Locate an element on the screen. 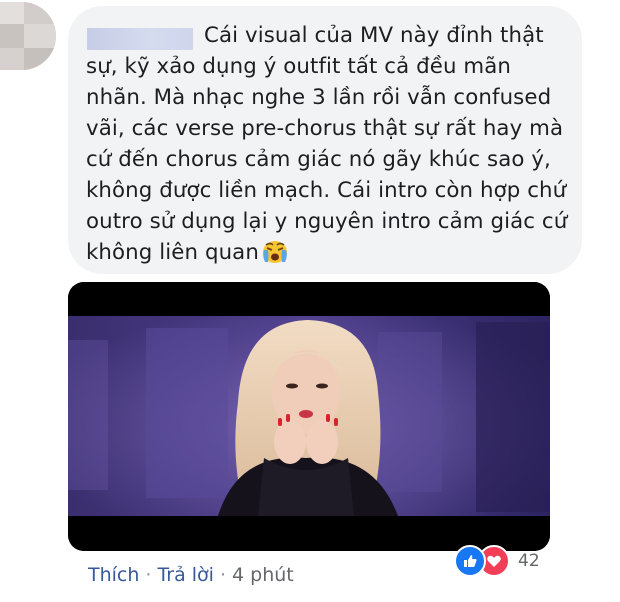  reaction-count: 42 is located at coordinates (529, 561).